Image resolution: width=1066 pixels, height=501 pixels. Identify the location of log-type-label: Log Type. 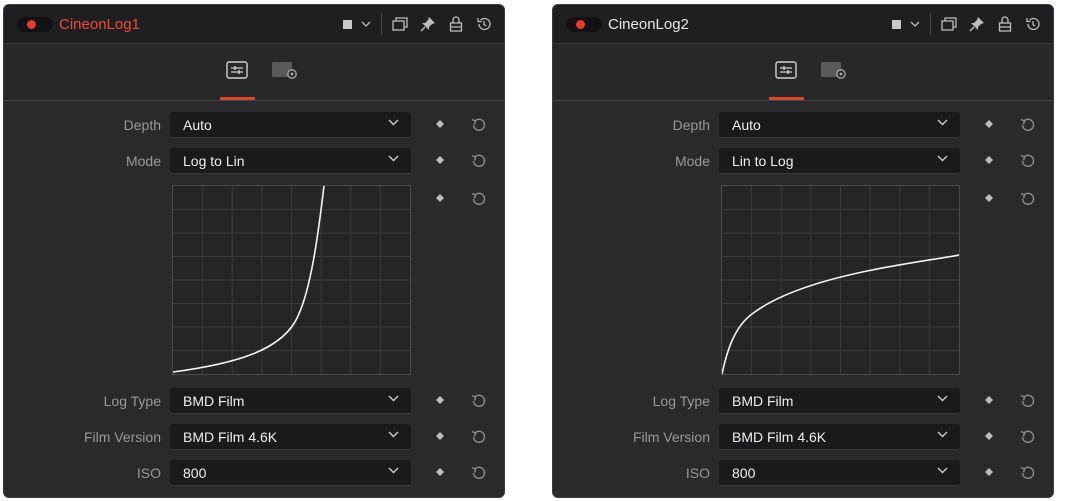
(681, 401).